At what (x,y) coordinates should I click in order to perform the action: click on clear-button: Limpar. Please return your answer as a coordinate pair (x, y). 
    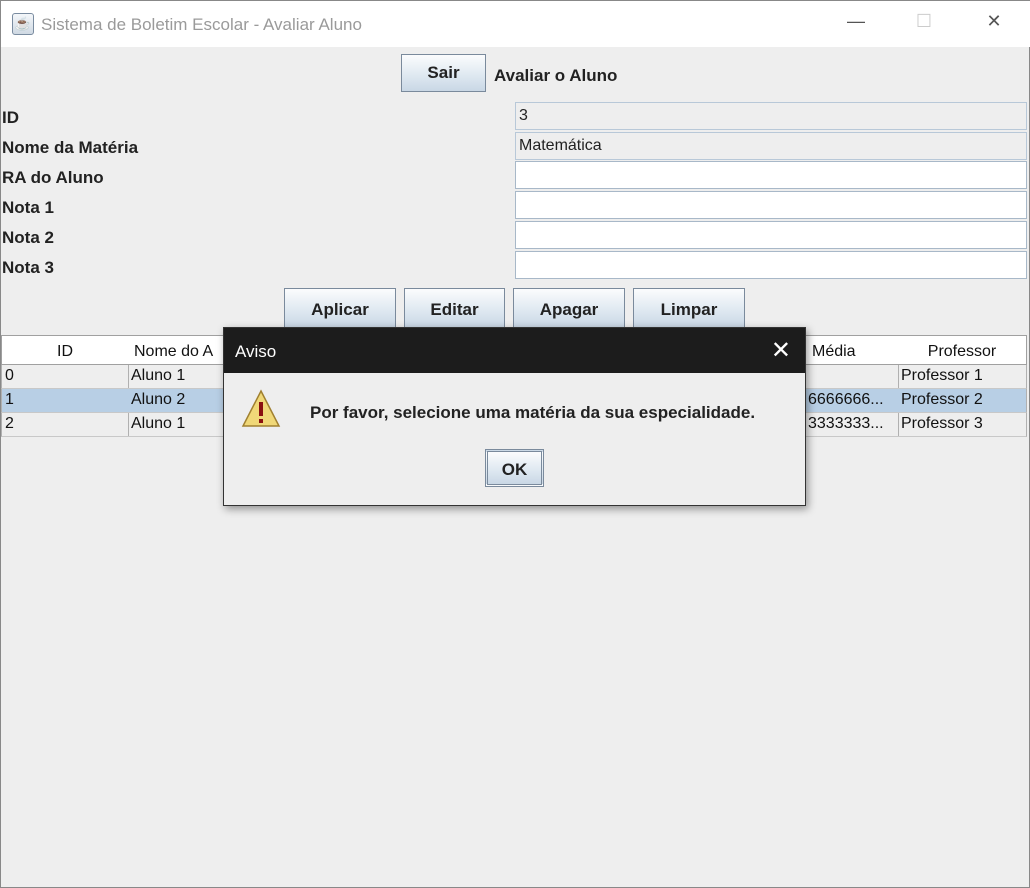
    Looking at the image, I should click on (689, 308).